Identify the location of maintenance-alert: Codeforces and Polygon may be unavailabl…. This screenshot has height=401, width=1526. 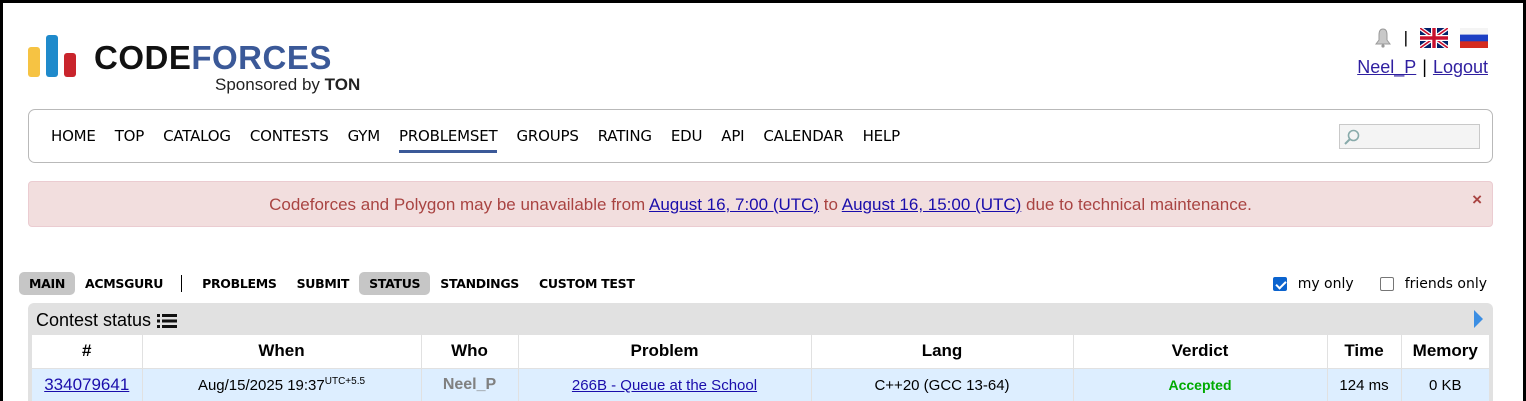
(760, 204).